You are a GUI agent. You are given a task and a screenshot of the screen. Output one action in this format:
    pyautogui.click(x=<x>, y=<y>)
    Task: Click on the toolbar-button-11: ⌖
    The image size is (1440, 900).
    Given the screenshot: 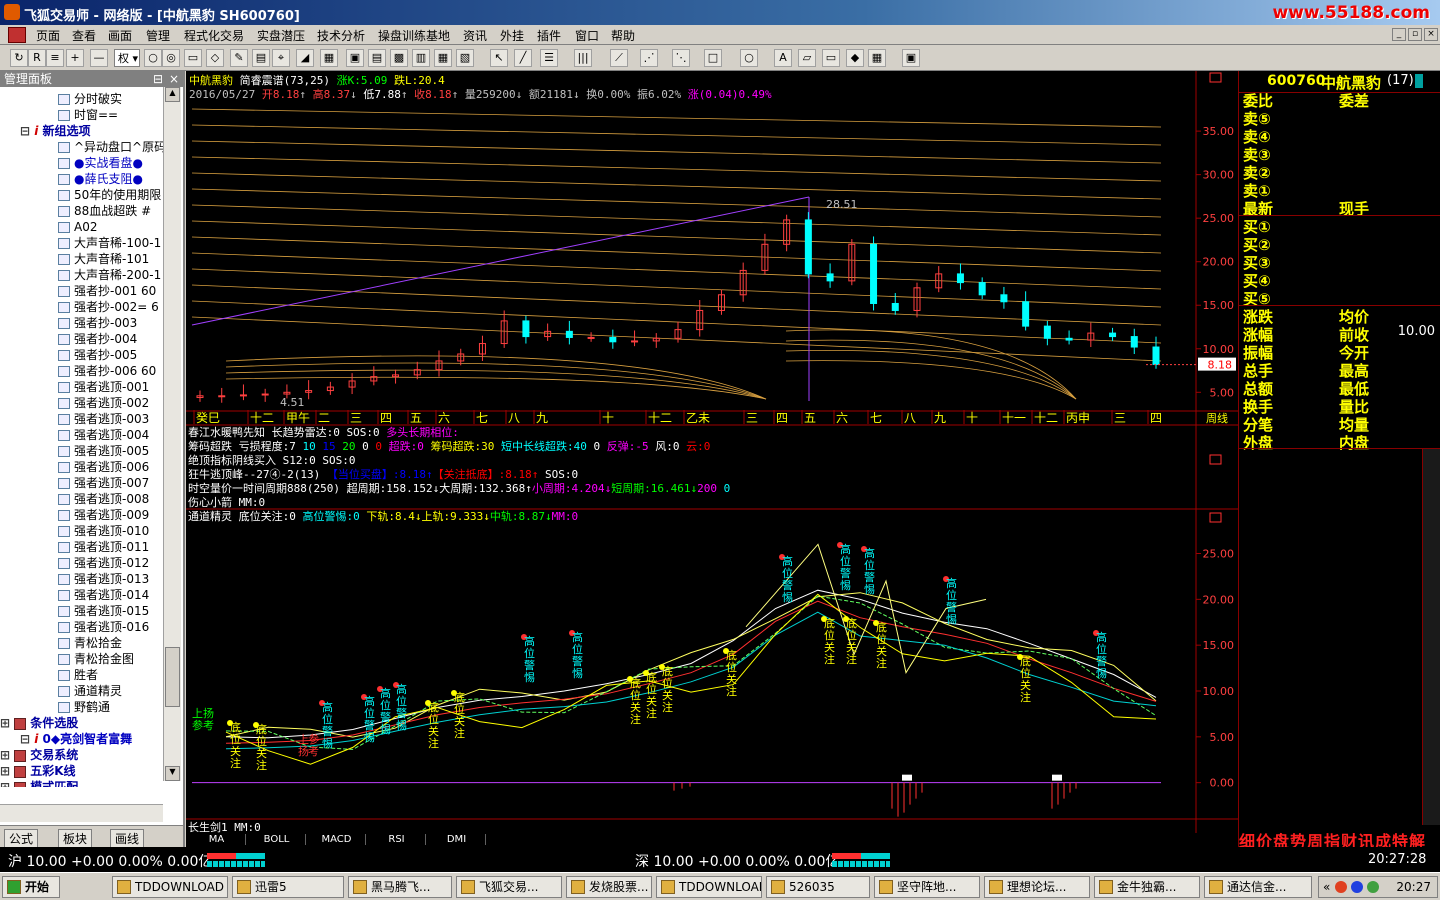 What is the action you would take?
    pyautogui.click(x=281, y=58)
    